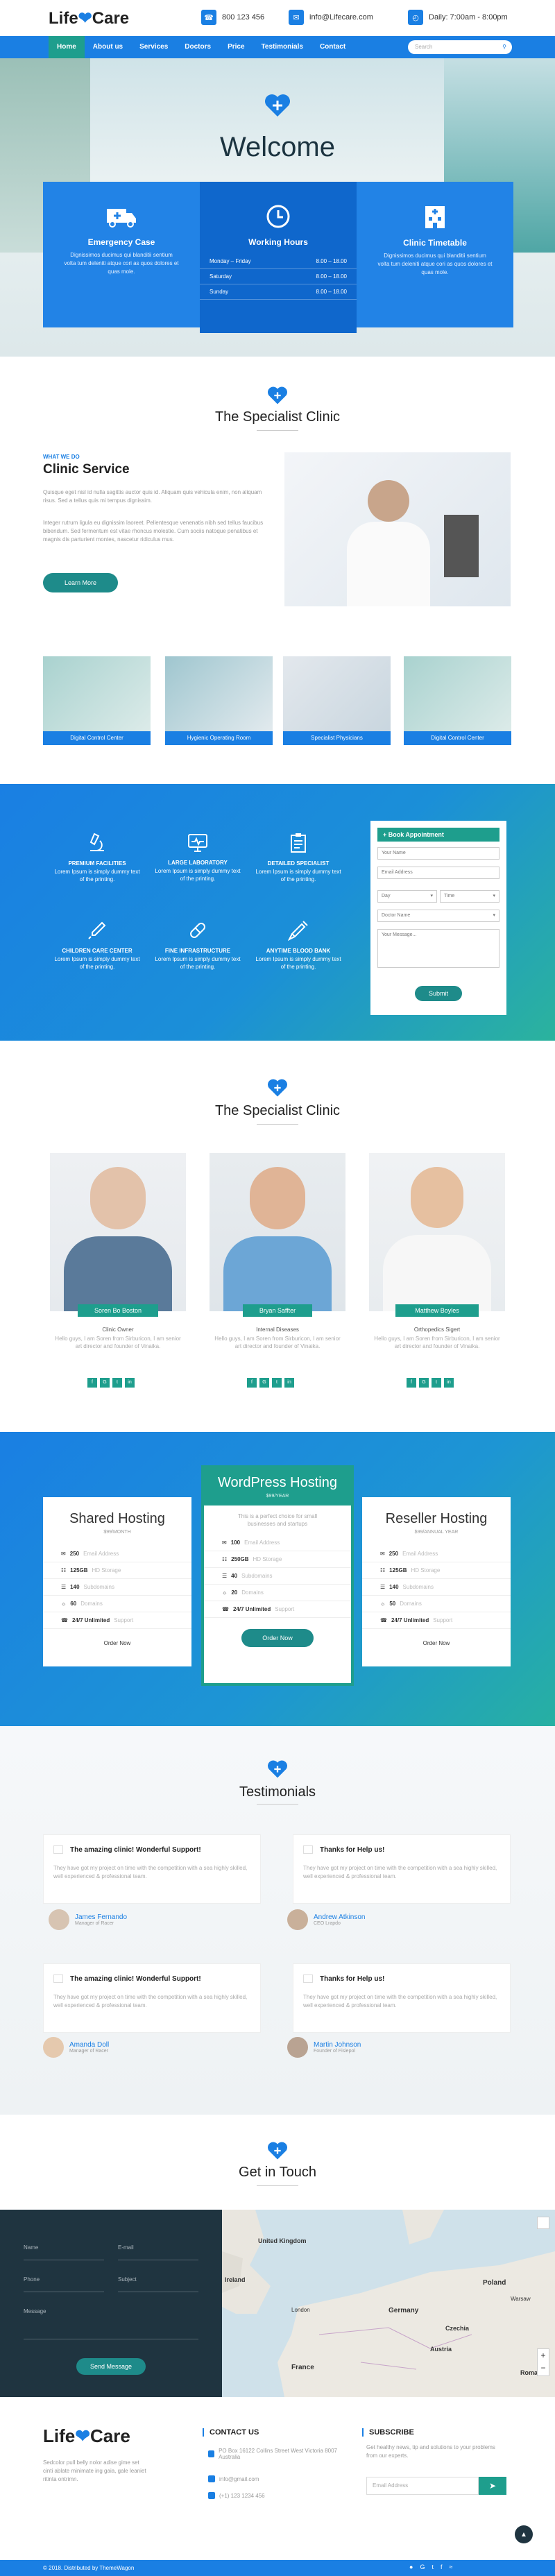  Describe the element at coordinates (225, 1609) in the screenshot. I see `support-icon: ☎` at that location.